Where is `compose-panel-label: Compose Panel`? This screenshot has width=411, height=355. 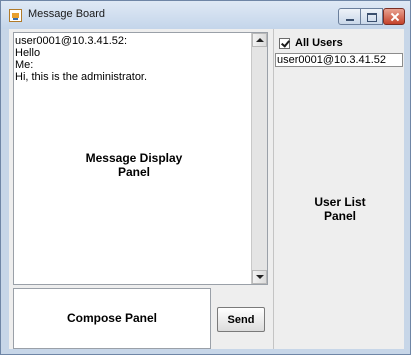 compose-panel-label: Compose Panel is located at coordinates (112, 318).